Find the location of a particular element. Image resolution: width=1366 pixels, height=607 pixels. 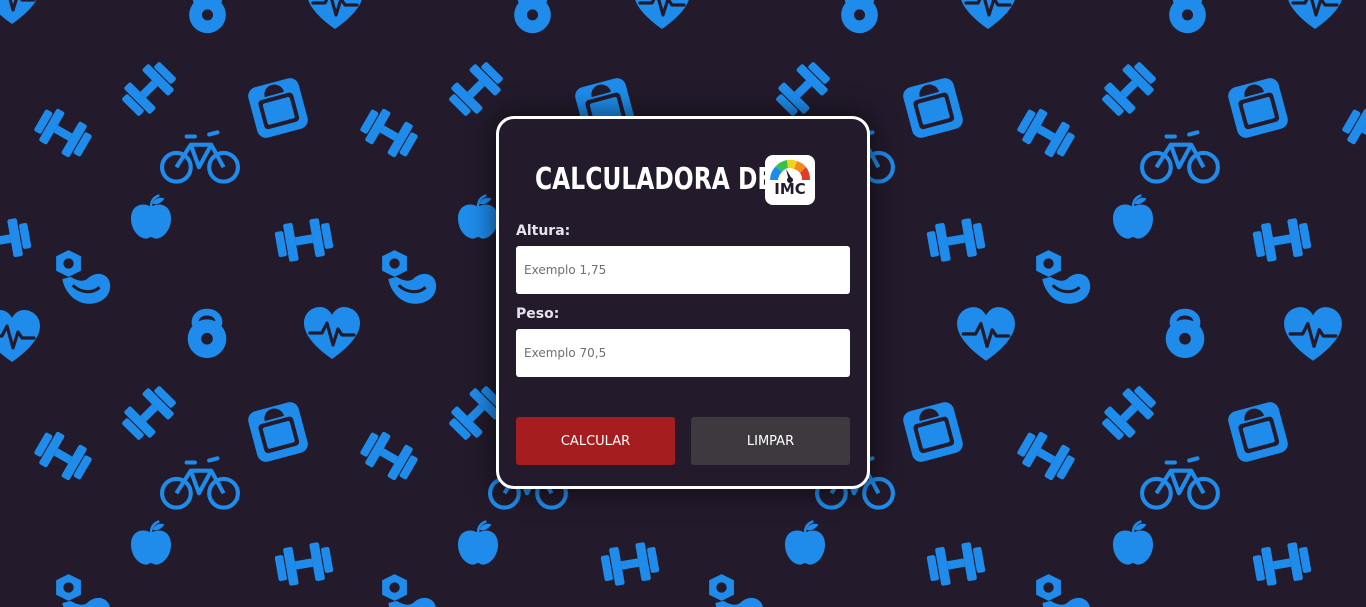

imc-logo: IMC is located at coordinates (790, 180).